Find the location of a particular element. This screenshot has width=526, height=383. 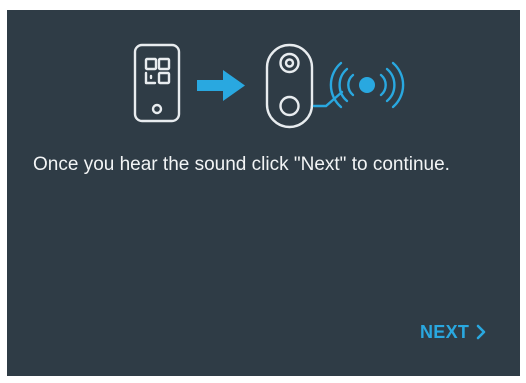

next-button: NEXT is located at coordinates (453, 332).